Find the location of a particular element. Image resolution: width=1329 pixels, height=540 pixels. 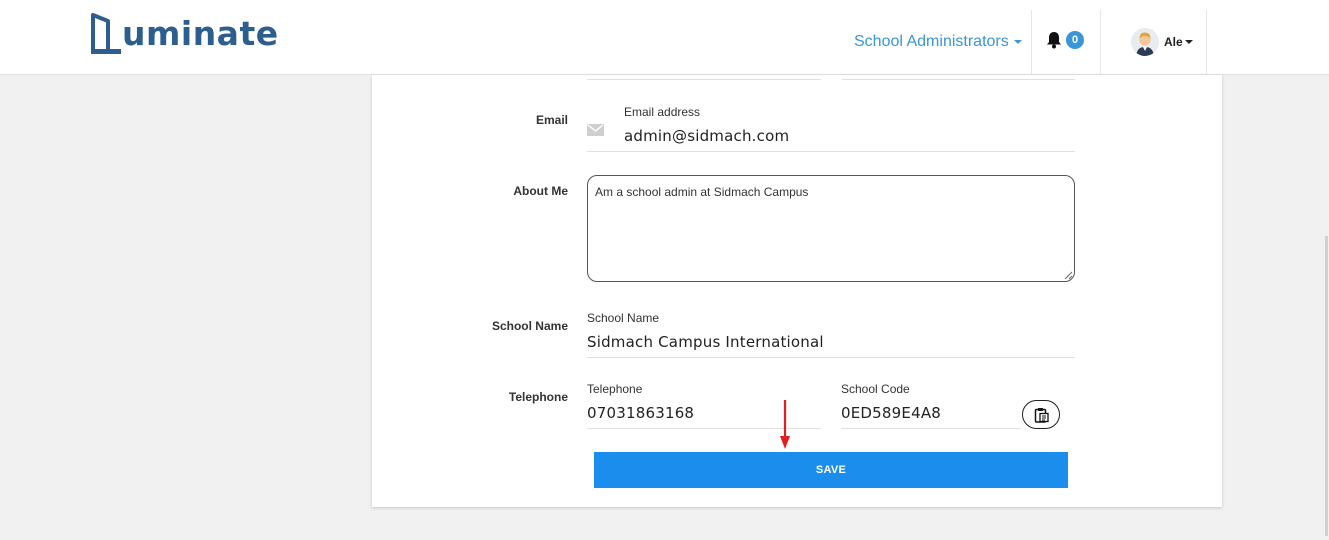

app-logo: uminate is located at coordinates (184, 34).